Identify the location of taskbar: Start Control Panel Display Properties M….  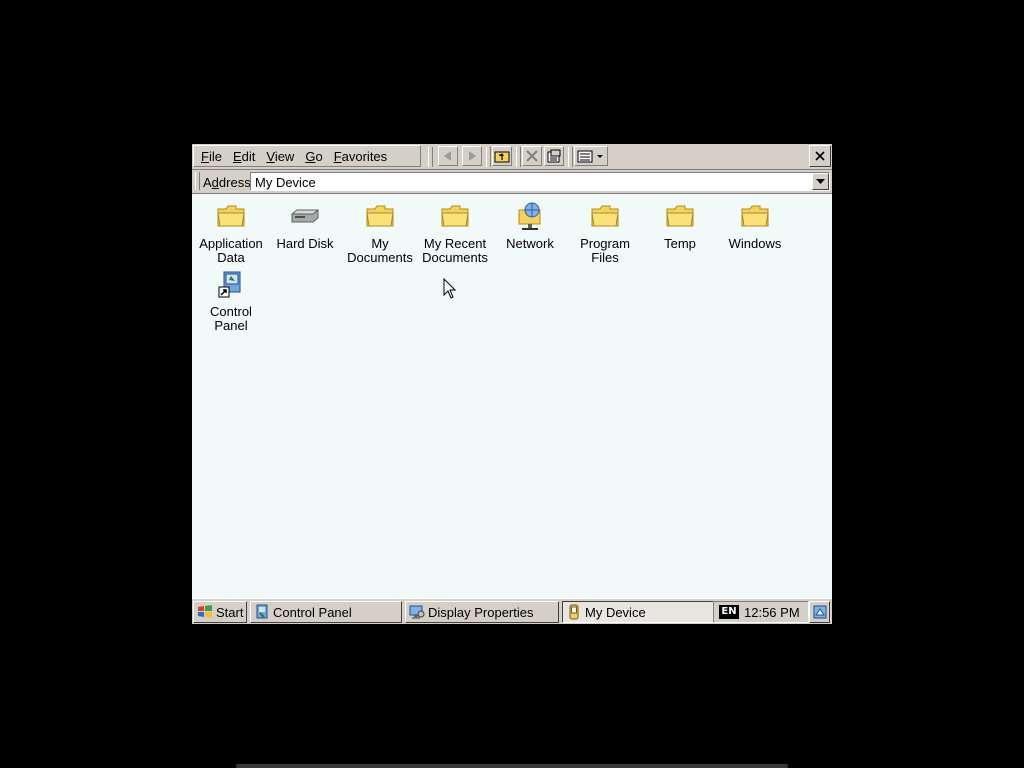
(512, 611).